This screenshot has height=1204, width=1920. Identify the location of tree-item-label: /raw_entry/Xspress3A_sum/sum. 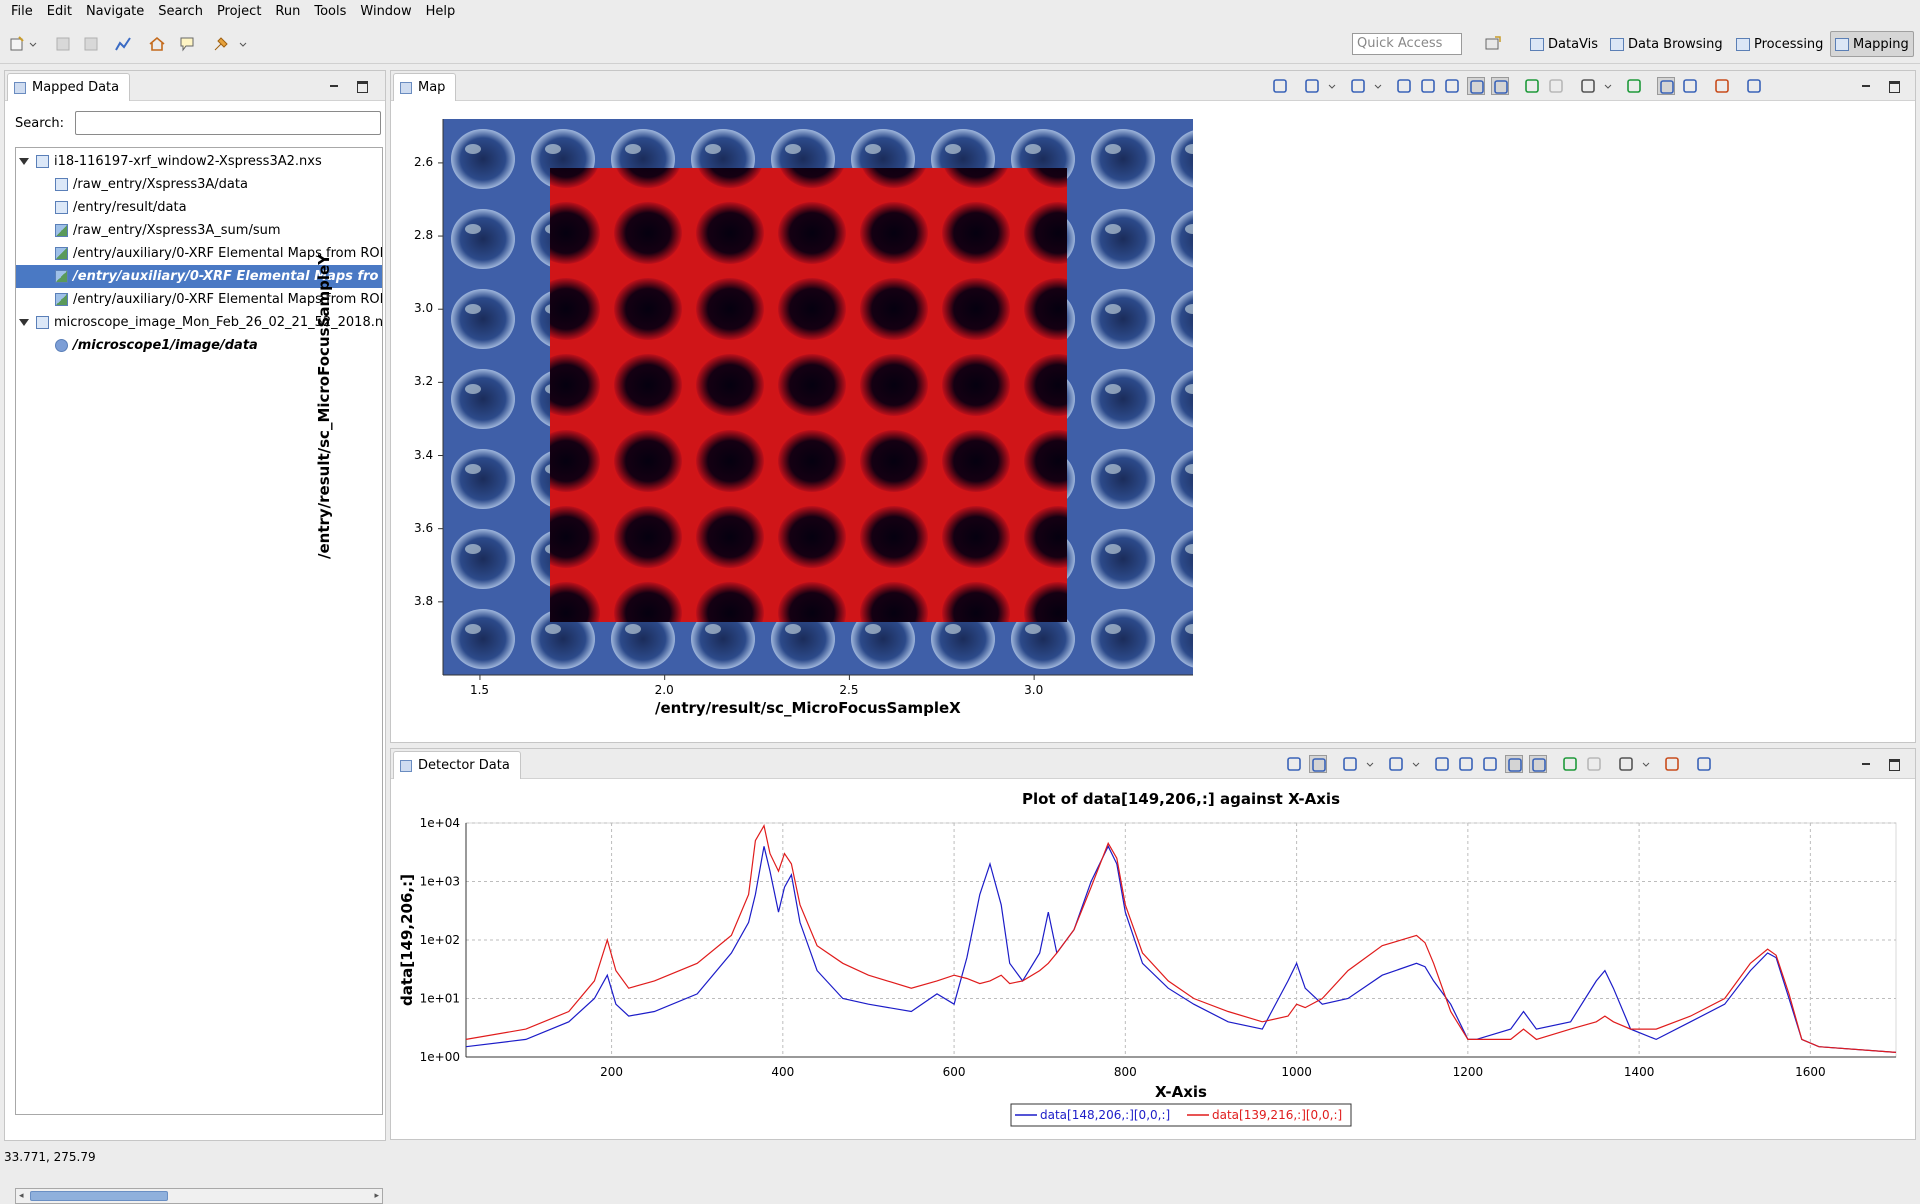
(177, 230).